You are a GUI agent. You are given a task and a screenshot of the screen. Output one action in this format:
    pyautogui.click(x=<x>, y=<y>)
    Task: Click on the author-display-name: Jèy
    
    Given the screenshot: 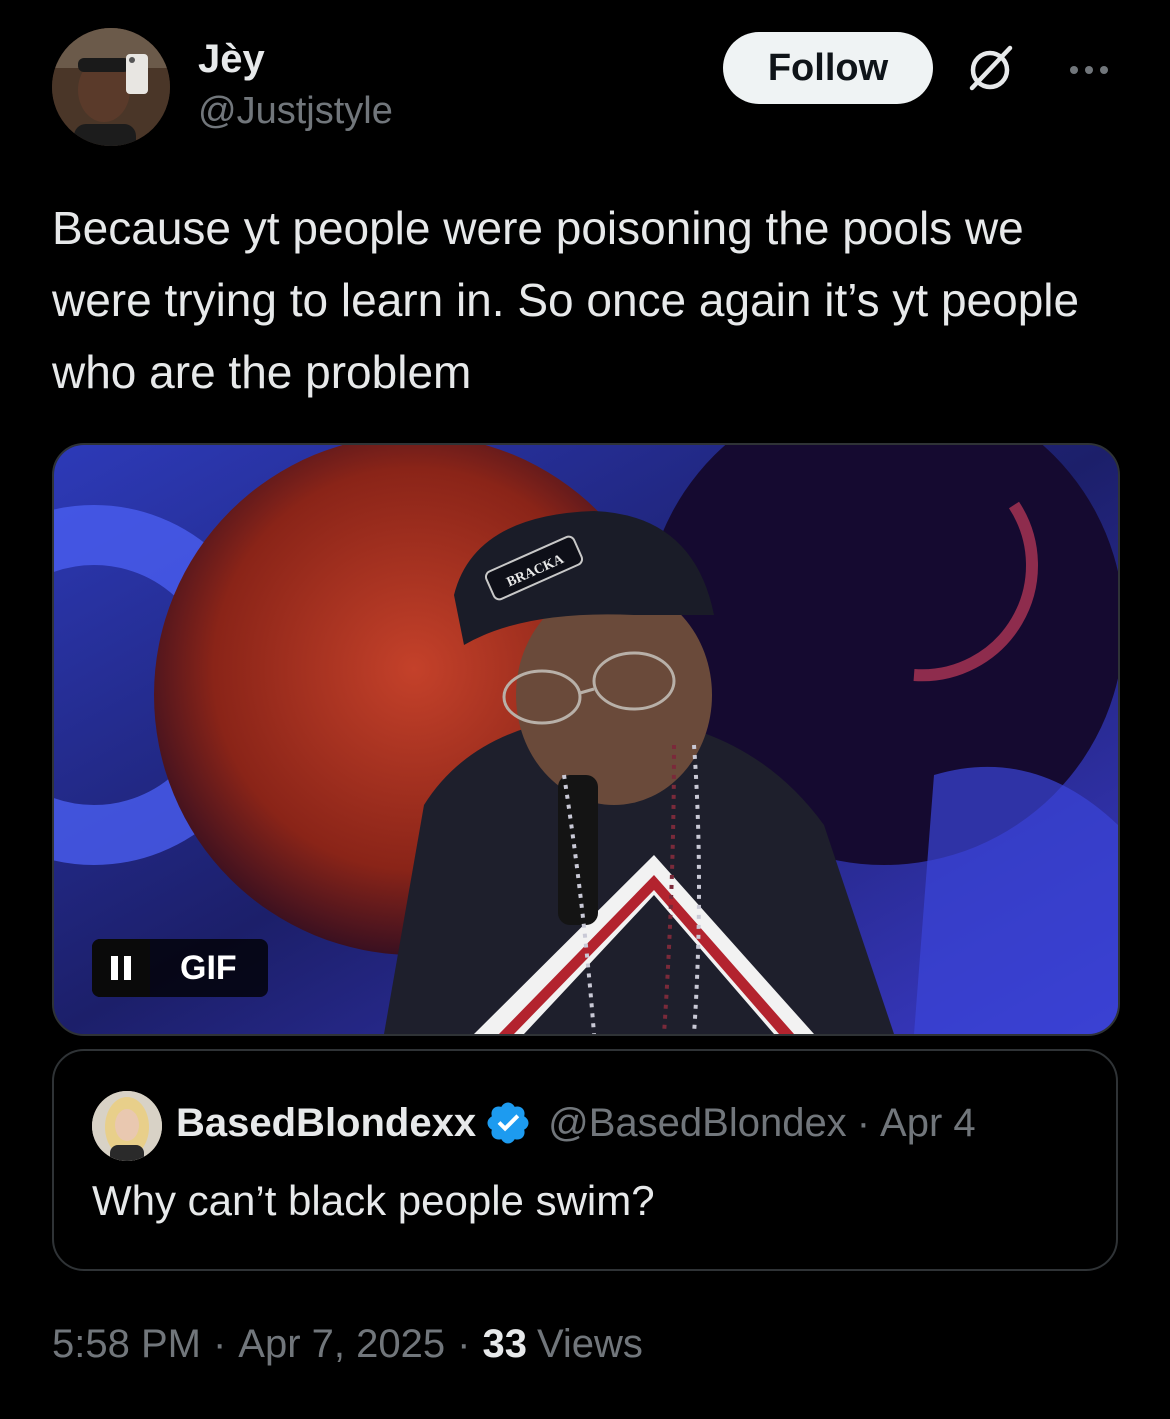 What is the action you would take?
    pyautogui.click(x=295, y=59)
    